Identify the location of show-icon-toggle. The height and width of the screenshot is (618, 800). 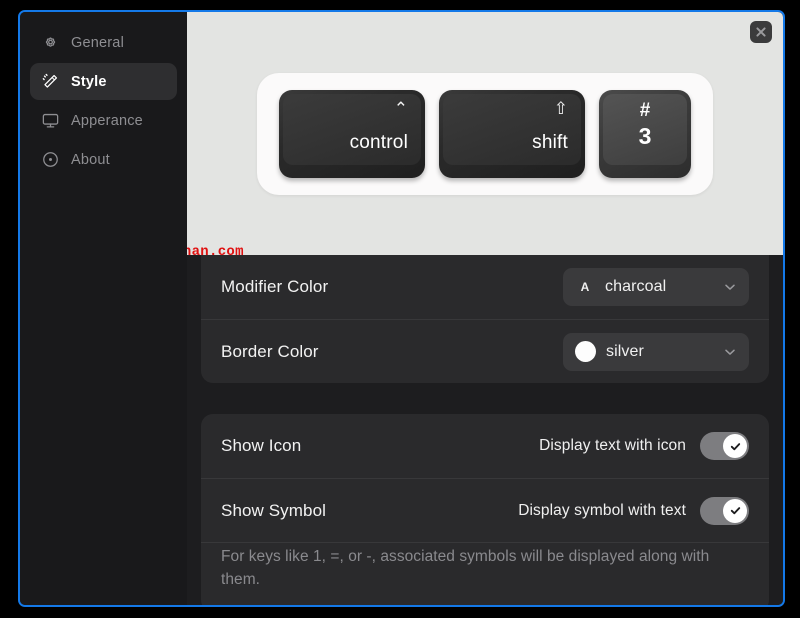
(724, 446).